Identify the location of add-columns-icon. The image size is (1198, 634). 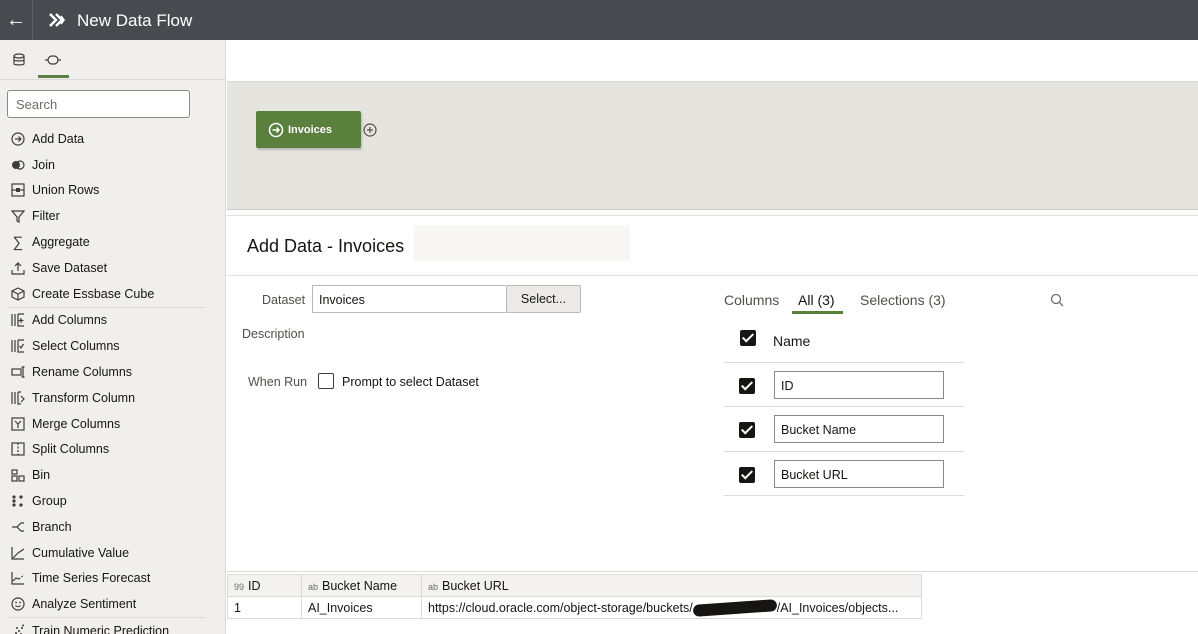
(18, 320).